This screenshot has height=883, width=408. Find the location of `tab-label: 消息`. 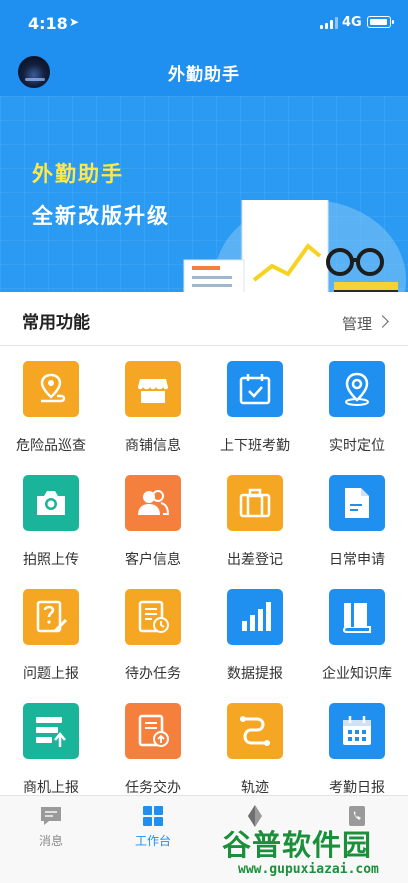

tab-label: 消息 is located at coordinates (50, 841).